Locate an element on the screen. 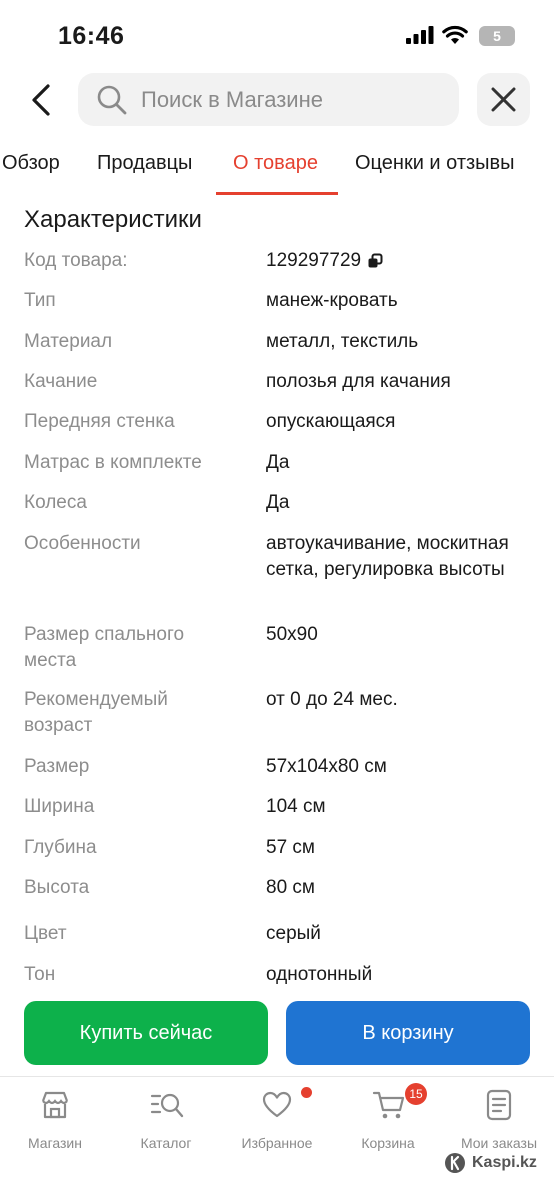 The image size is (554, 1200). cart-count-badge: 15 is located at coordinates (416, 1094).